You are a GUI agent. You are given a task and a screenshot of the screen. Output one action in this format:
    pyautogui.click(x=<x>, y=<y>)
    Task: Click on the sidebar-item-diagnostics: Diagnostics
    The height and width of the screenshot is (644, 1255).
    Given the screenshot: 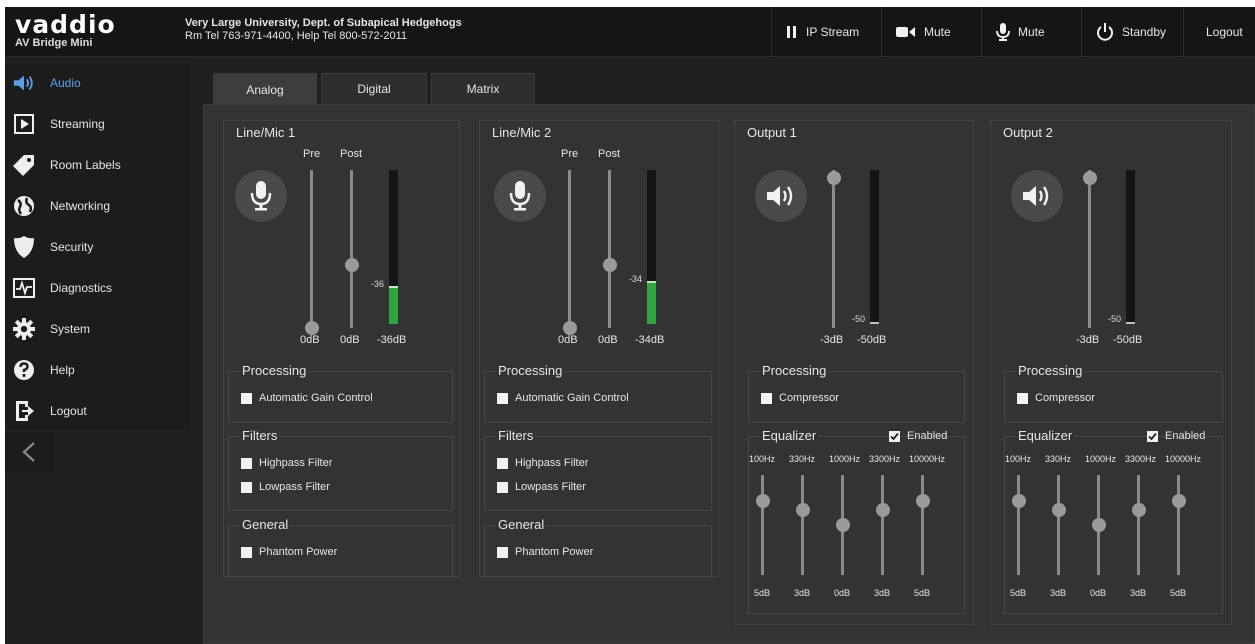 What is the action you would take?
    pyautogui.click(x=97, y=287)
    